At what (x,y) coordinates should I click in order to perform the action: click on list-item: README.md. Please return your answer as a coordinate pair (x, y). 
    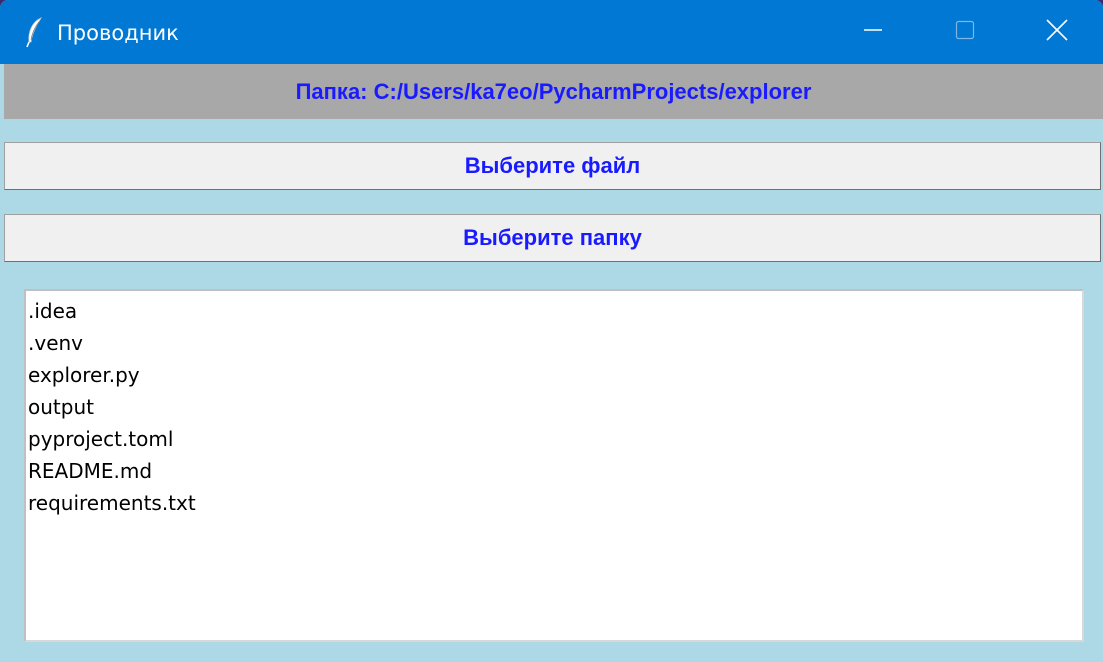
    Looking at the image, I should click on (555, 471).